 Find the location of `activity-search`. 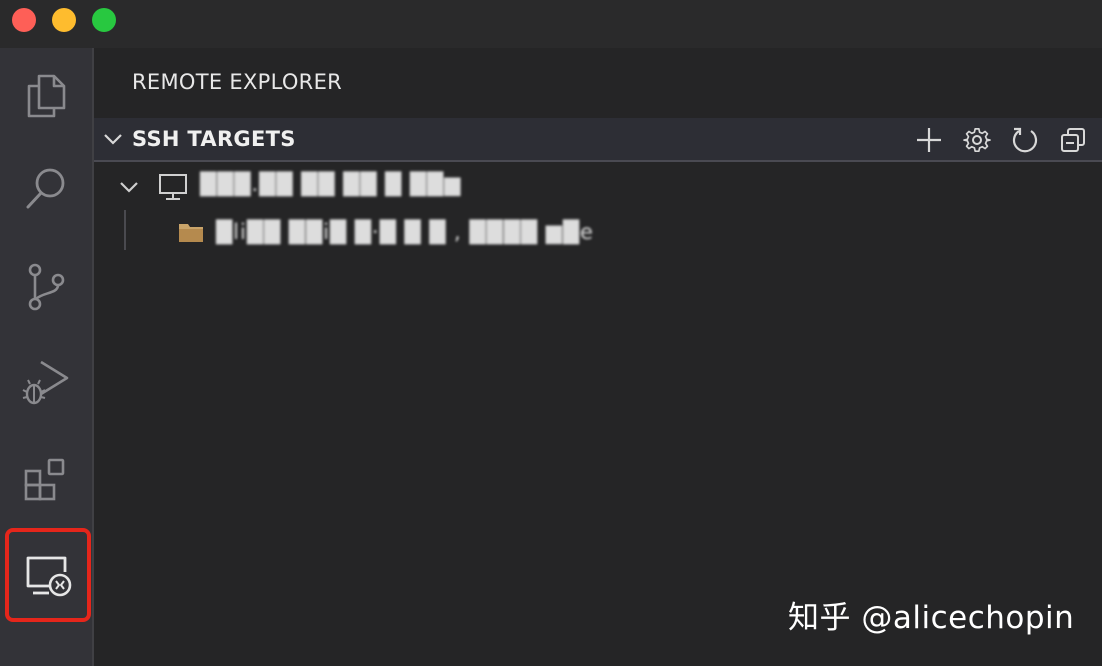

activity-search is located at coordinates (46, 189).